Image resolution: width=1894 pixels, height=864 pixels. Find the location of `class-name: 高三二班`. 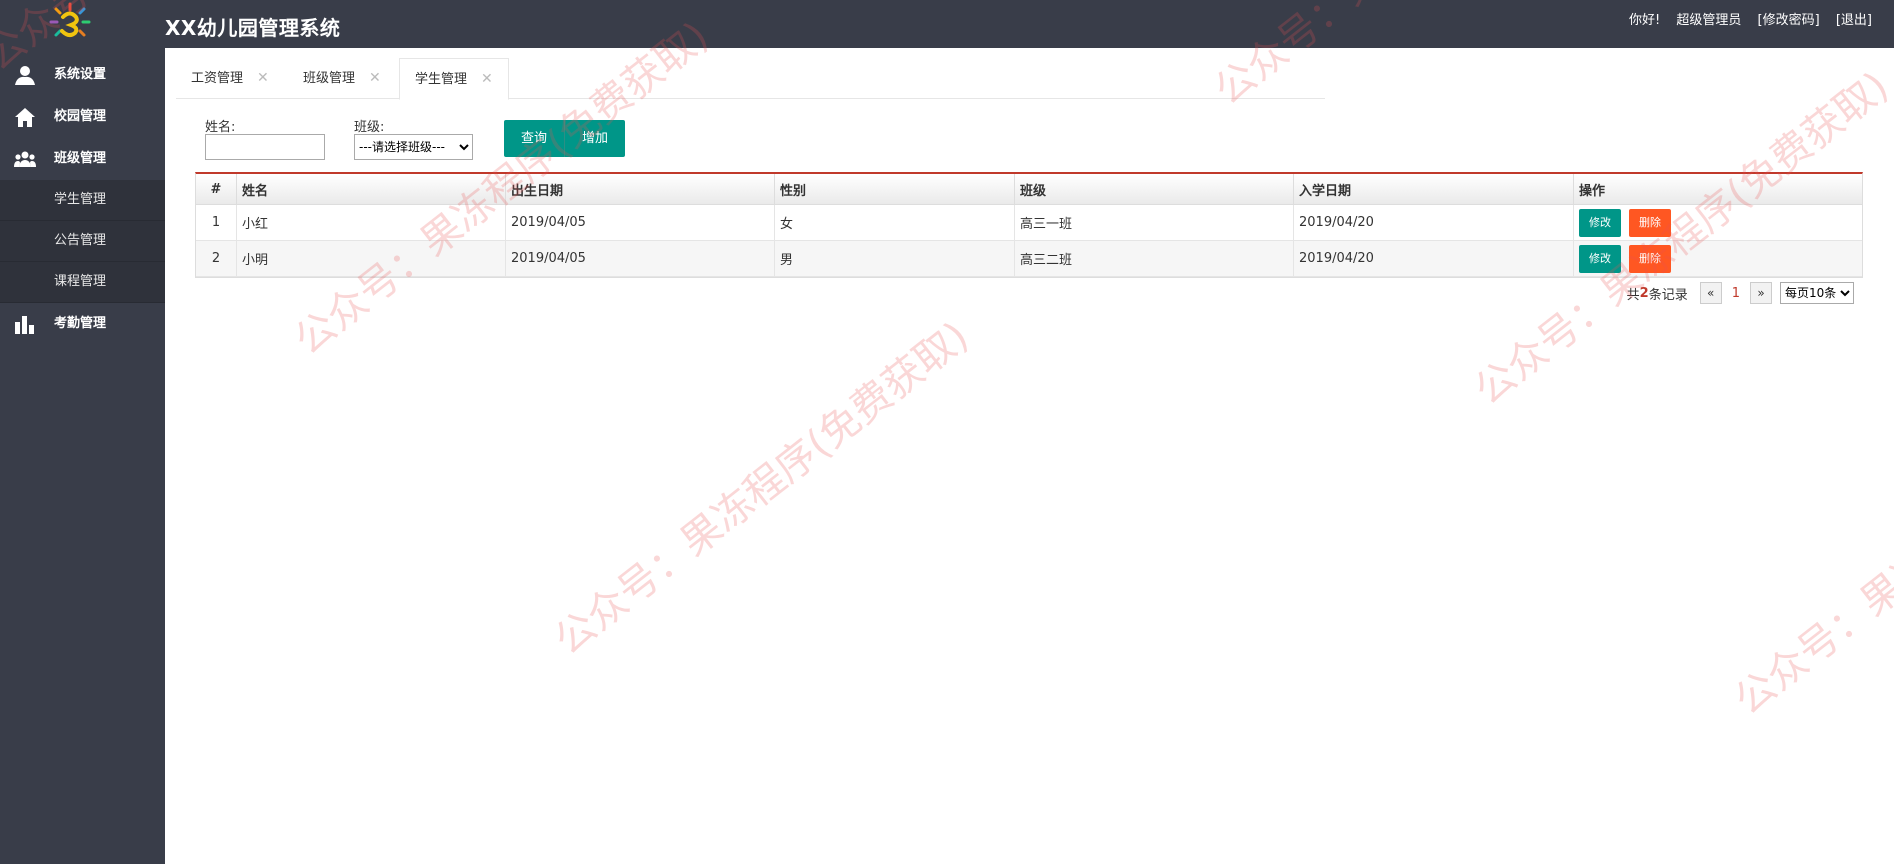

class-name: 高三二班 is located at coordinates (1154, 258).